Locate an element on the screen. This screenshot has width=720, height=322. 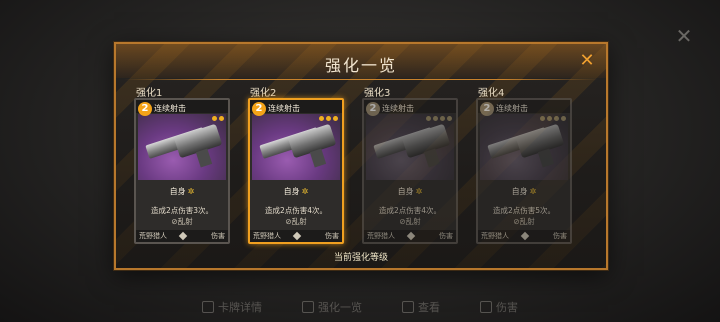
desc-line: 造成2点伤害5次。 is located at coordinates (524, 210).